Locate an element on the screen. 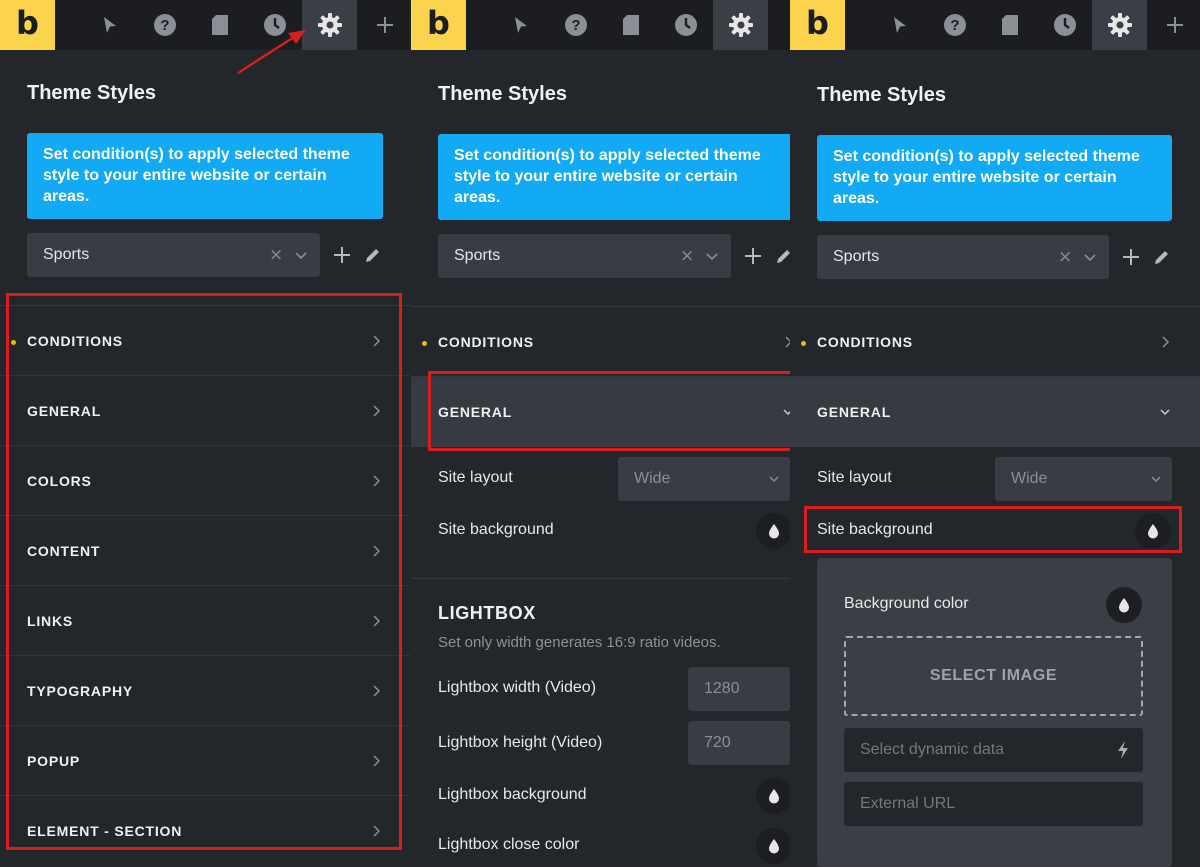 The width and height of the screenshot is (1200, 867). section-links: LINKS is located at coordinates (205, 621).